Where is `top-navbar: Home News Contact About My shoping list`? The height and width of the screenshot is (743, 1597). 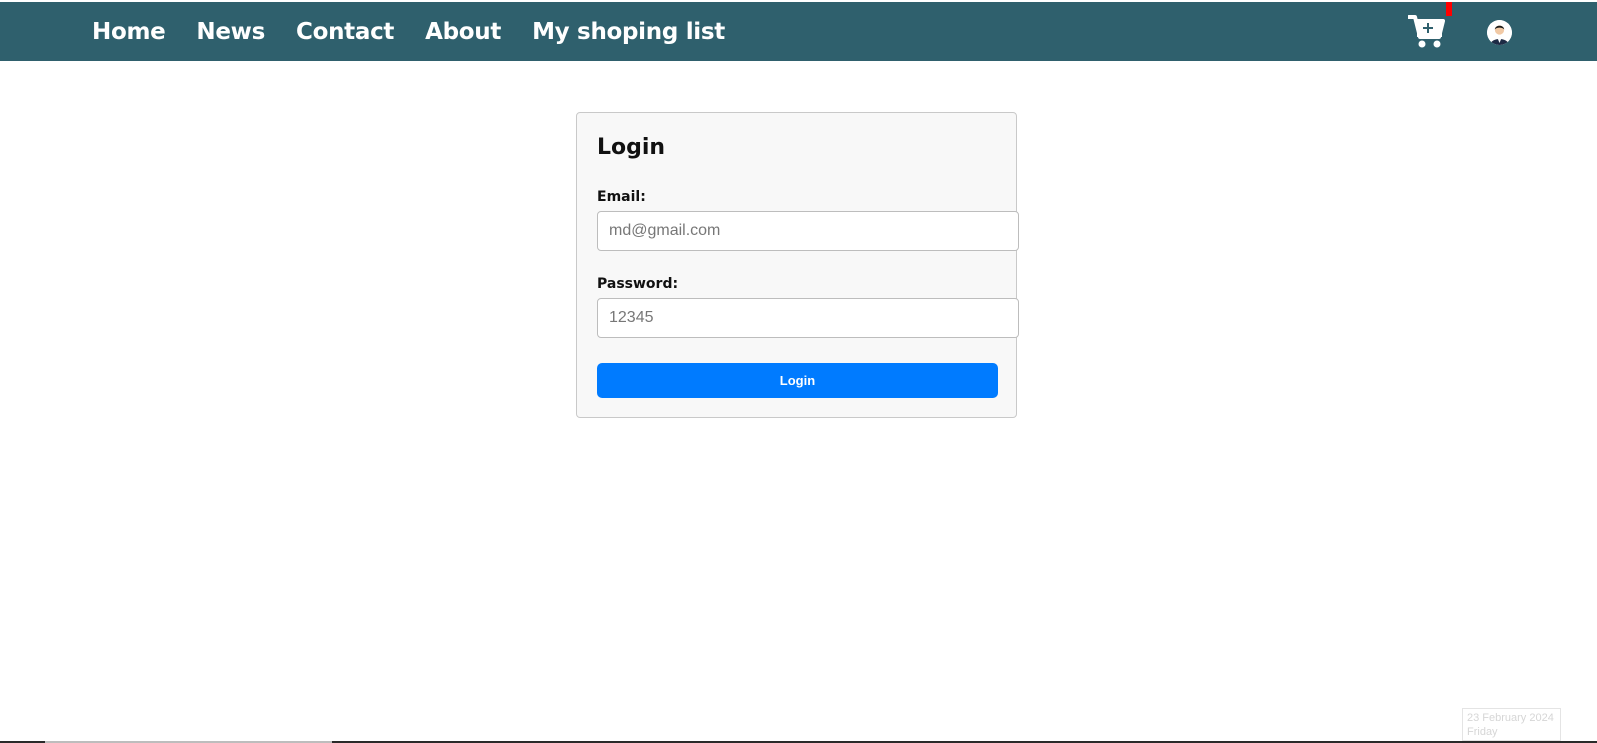
top-navbar: Home News Contact About My shoping list is located at coordinates (798, 31).